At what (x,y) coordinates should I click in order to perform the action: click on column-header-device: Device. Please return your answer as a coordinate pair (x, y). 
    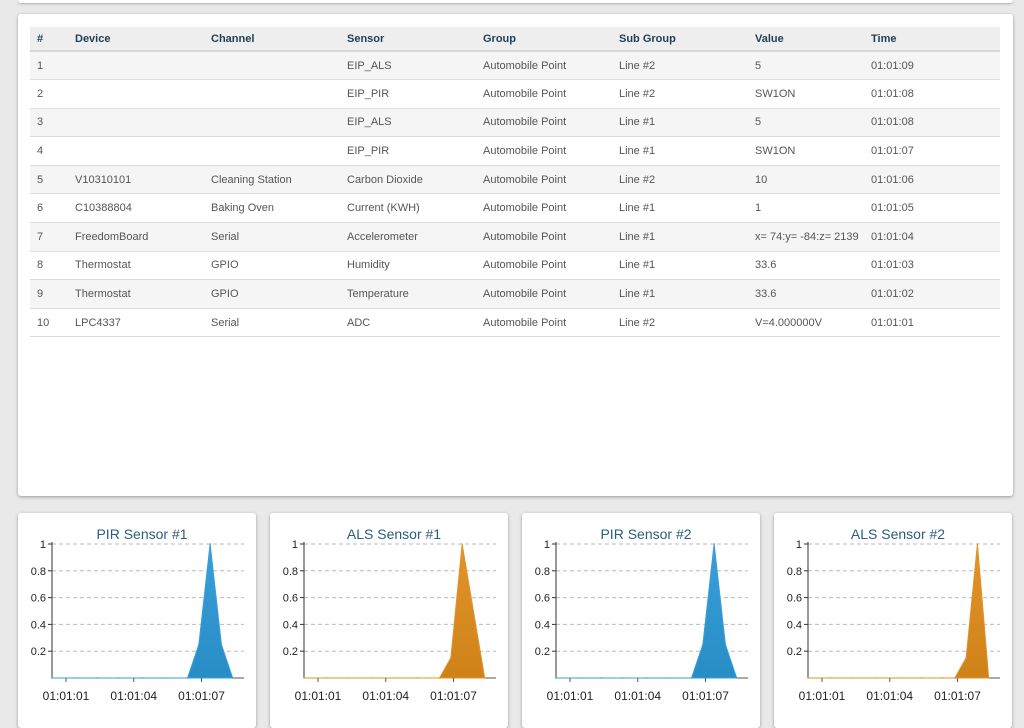
    Looking at the image, I should click on (136, 39).